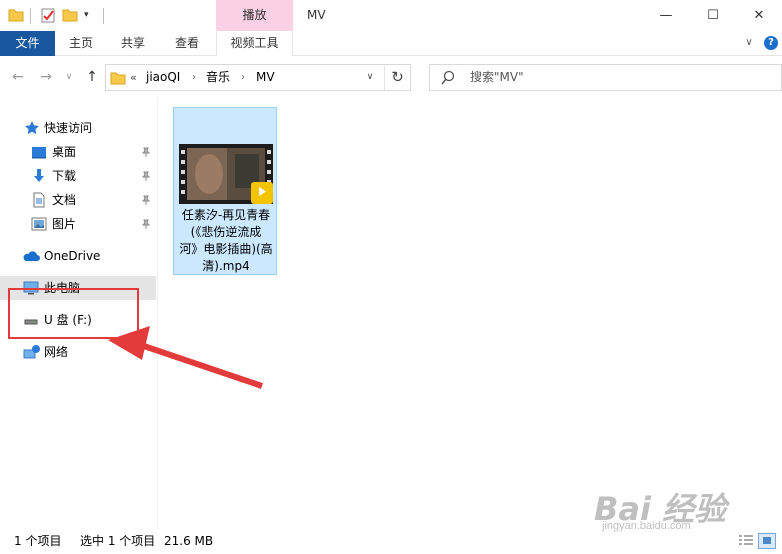  What do you see at coordinates (64, 200) in the screenshot?
I see `sidebar-item-label: 文档` at bounding box center [64, 200].